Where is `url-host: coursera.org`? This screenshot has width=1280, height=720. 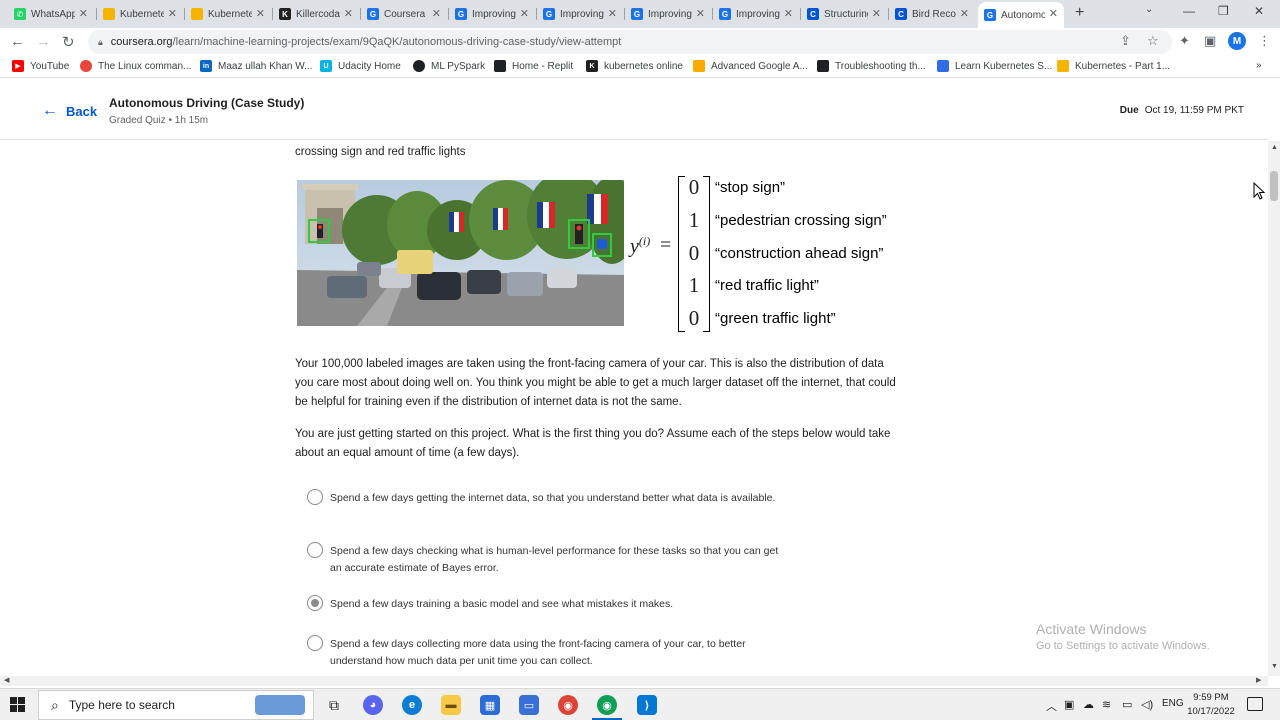
url-host: coursera.org is located at coordinates (141, 42).